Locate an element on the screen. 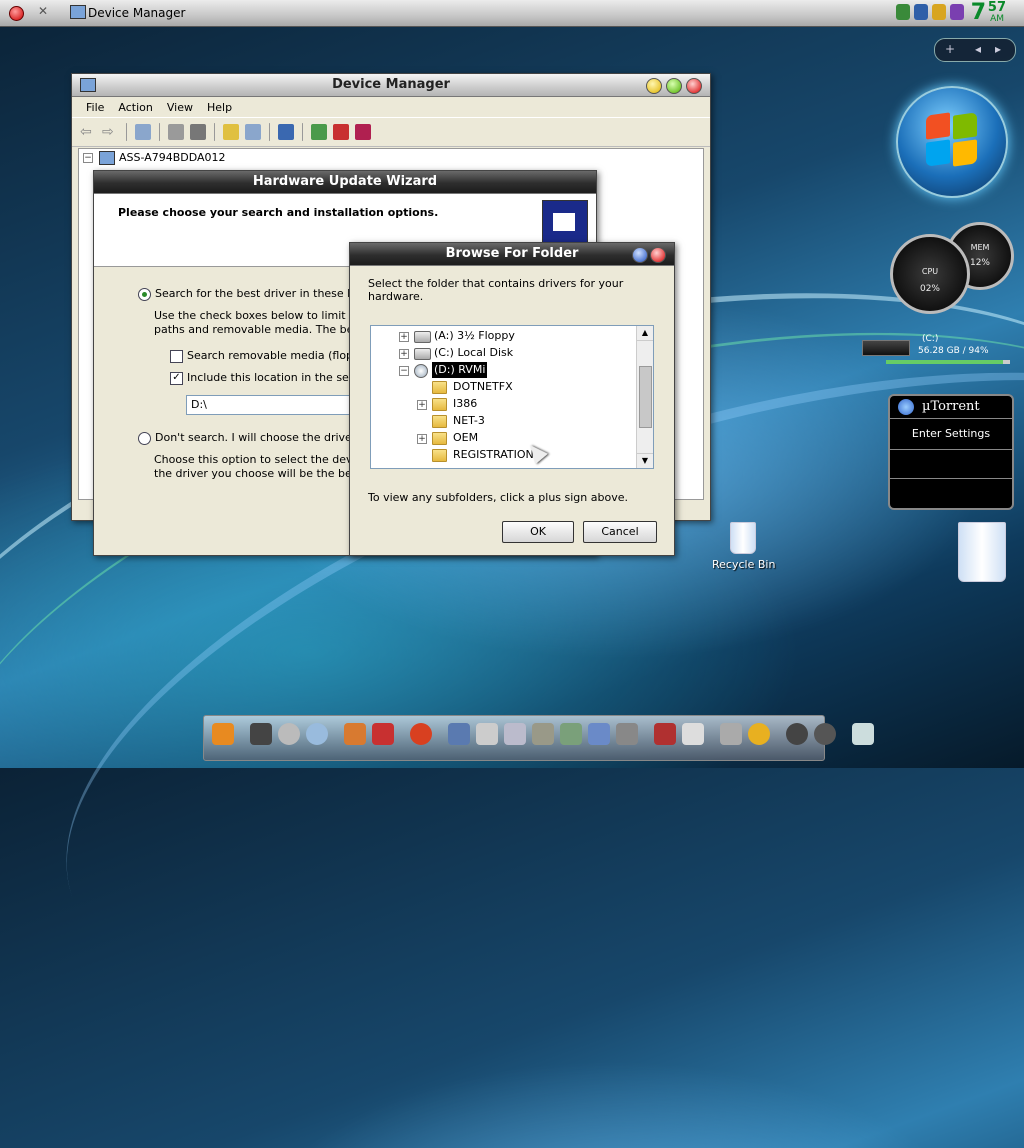  tree-item-i386: + I386 is located at coordinates (502, 404).